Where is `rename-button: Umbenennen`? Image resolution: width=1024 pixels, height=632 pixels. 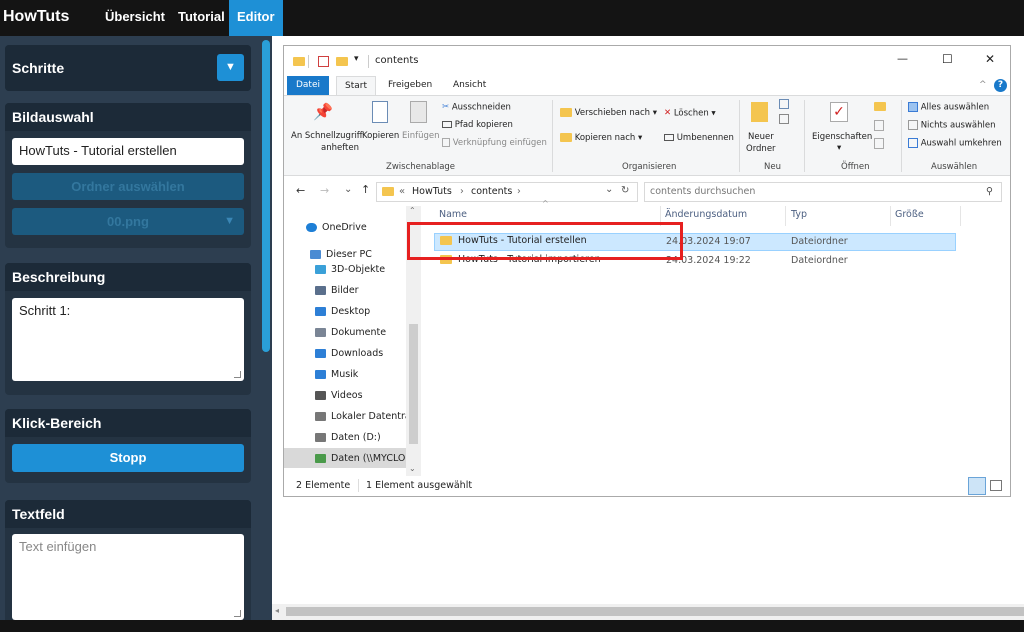 rename-button: Umbenennen is located at coordinates (699, 138).